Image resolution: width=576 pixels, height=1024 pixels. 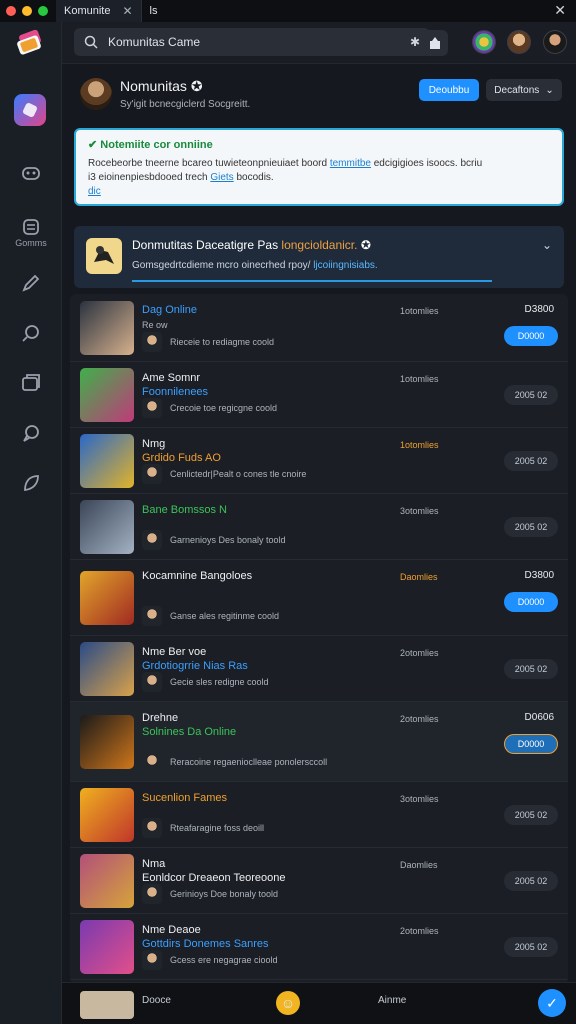 I want to click on row-meta: Ganse ales regitinme coold, so click(x=225, y=616).